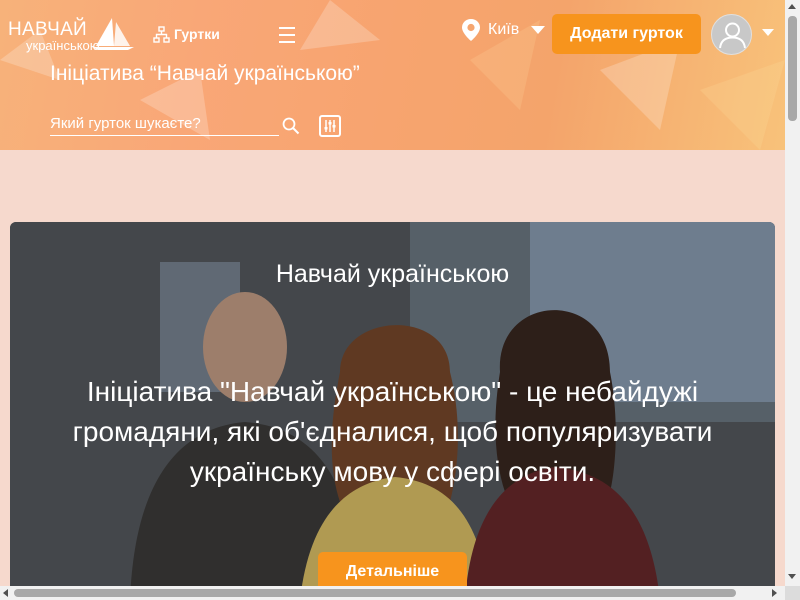 This screenshot has height=600, width=800. Describe the element at coordinates (291, 126) in the screenshot. I see `search-icon` at that location.